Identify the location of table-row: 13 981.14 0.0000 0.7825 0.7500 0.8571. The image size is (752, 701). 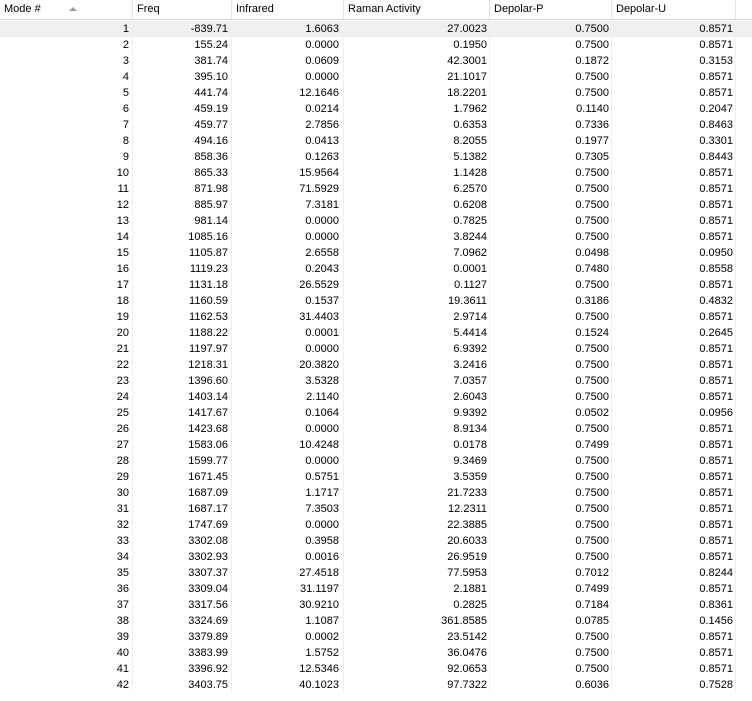
(376, 221).